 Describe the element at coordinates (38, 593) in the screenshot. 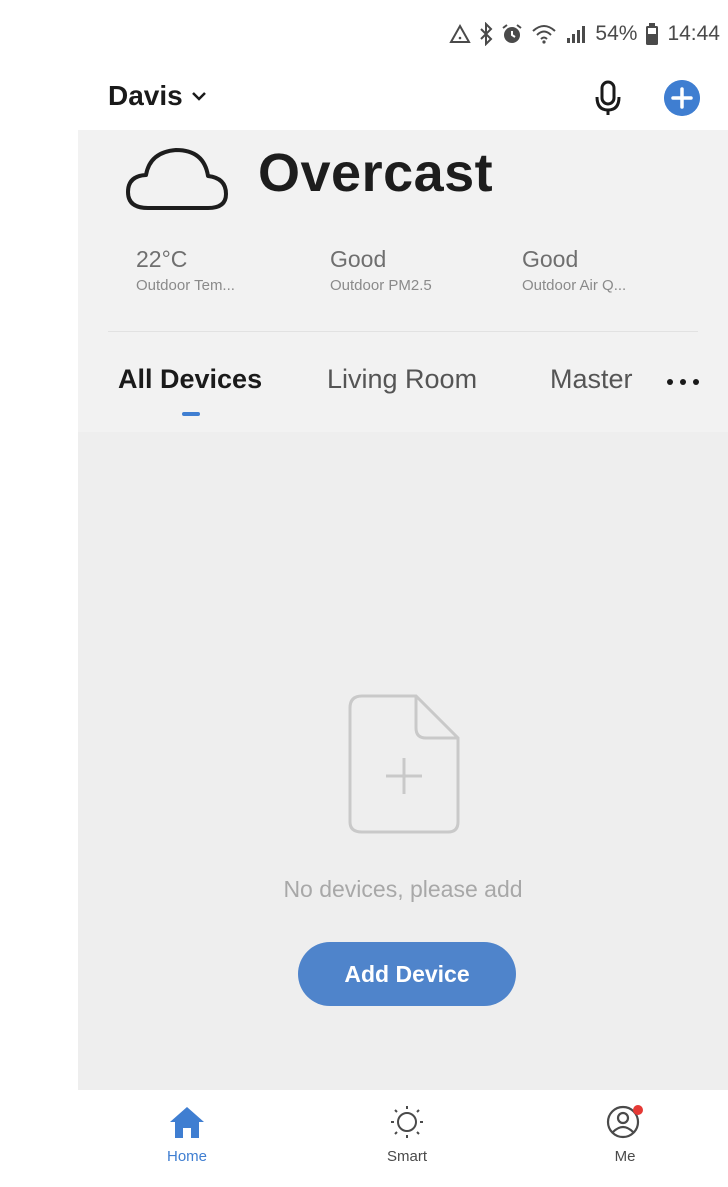

I see `left-edge-area` at that location.